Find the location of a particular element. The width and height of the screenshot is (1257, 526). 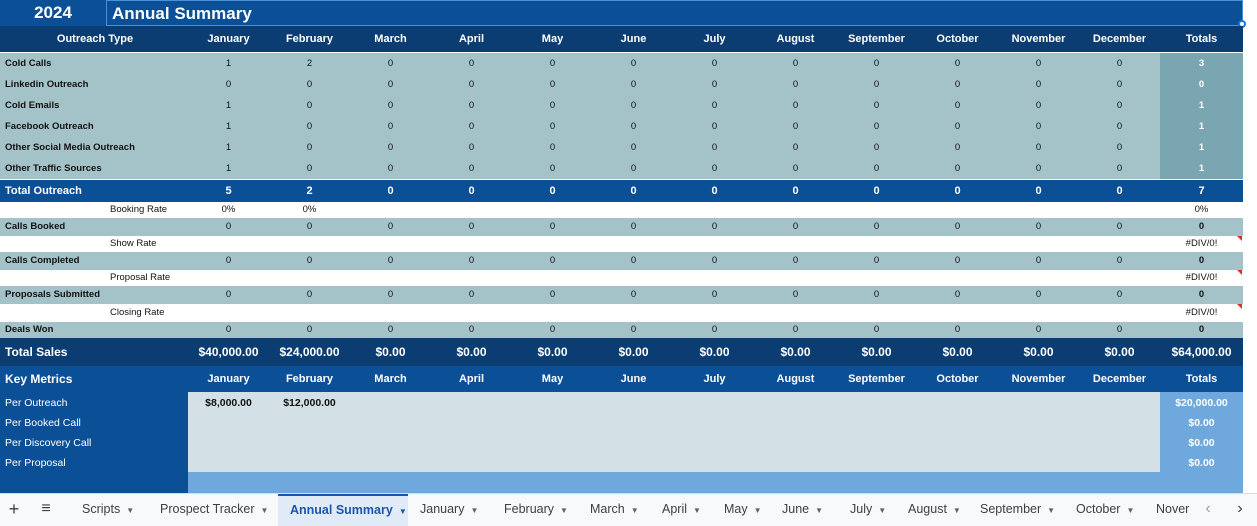

sheet-tab: April ▼ is located at coordinates (682, 510).